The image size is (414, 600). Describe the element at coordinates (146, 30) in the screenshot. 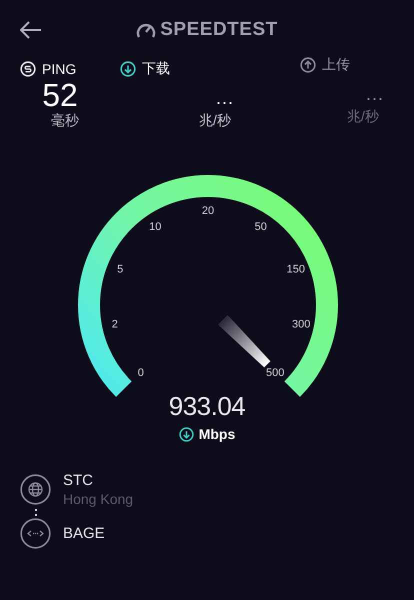

I see `gauge-icon` at that location.